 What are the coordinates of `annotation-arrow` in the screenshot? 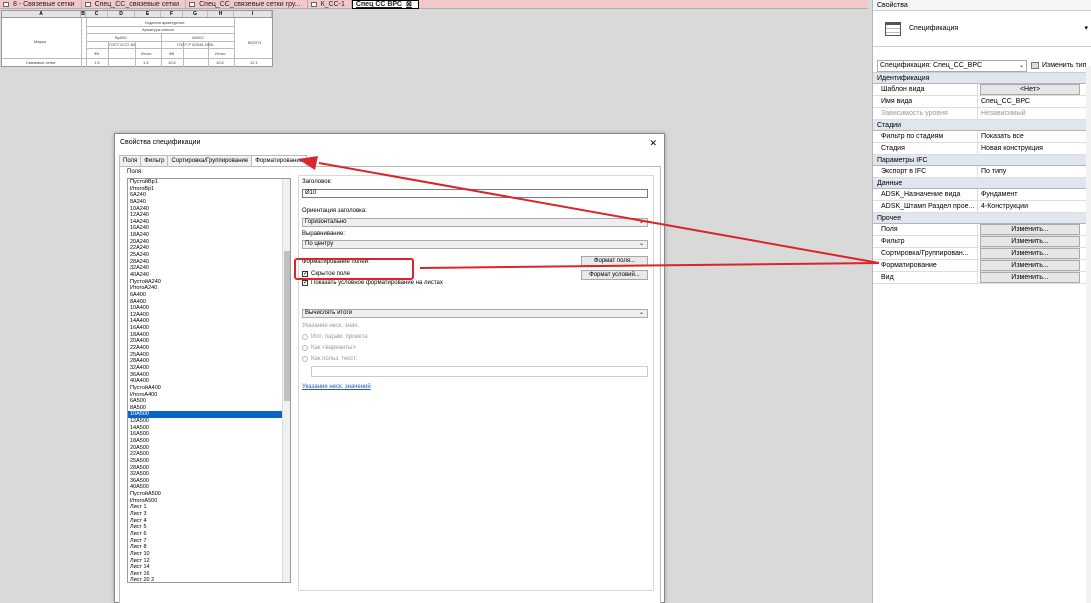 It's located at (589, 212).